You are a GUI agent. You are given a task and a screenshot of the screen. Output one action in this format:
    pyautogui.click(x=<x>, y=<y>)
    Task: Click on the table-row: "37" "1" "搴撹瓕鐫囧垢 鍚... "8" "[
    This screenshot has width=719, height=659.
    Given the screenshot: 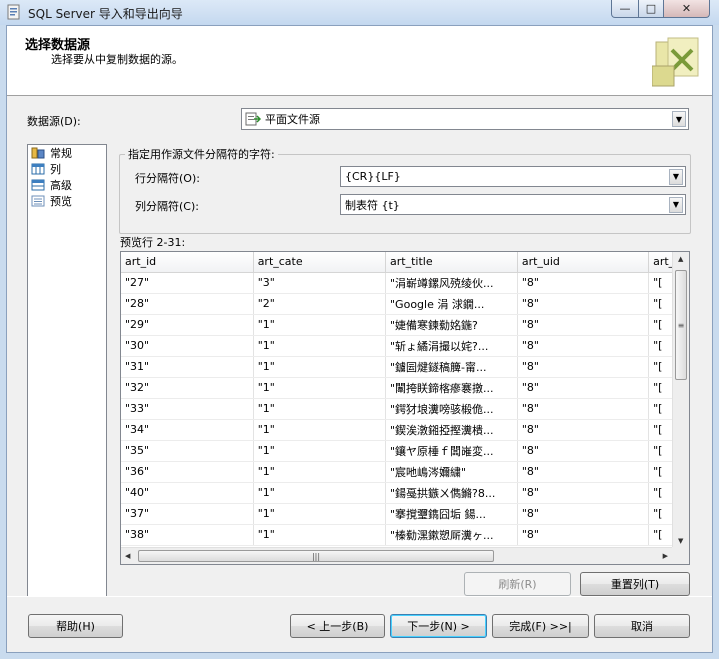 What is the action you would take?
    pyautogui.click(x=405, y=514)
    